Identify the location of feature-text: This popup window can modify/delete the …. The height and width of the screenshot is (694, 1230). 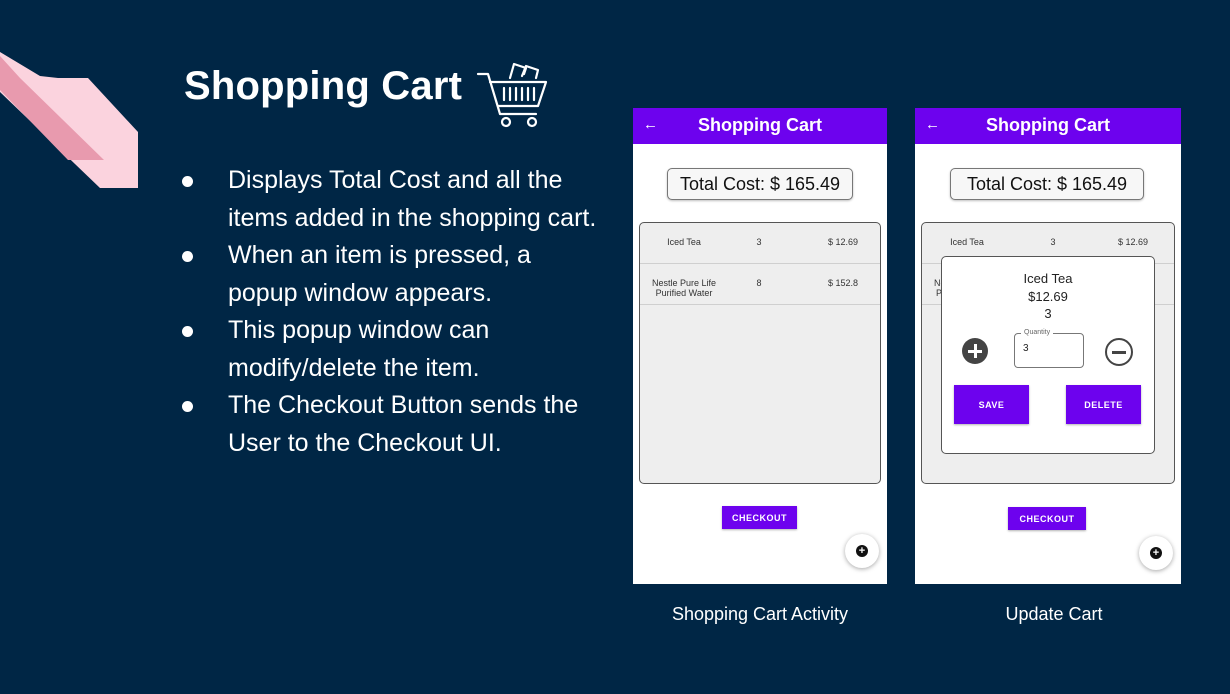
(359, 349).